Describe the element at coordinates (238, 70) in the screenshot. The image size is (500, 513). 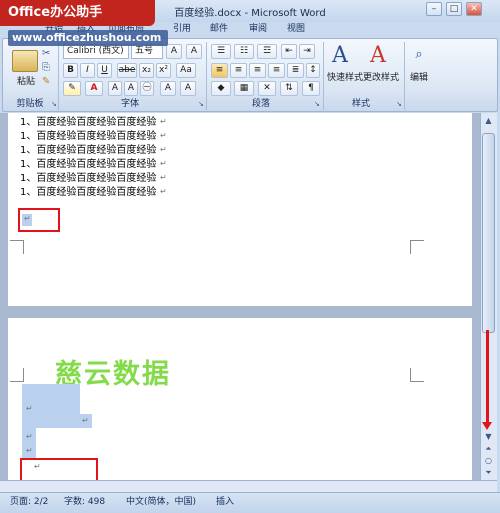
I see `align-center-icon: ≡` at that location.